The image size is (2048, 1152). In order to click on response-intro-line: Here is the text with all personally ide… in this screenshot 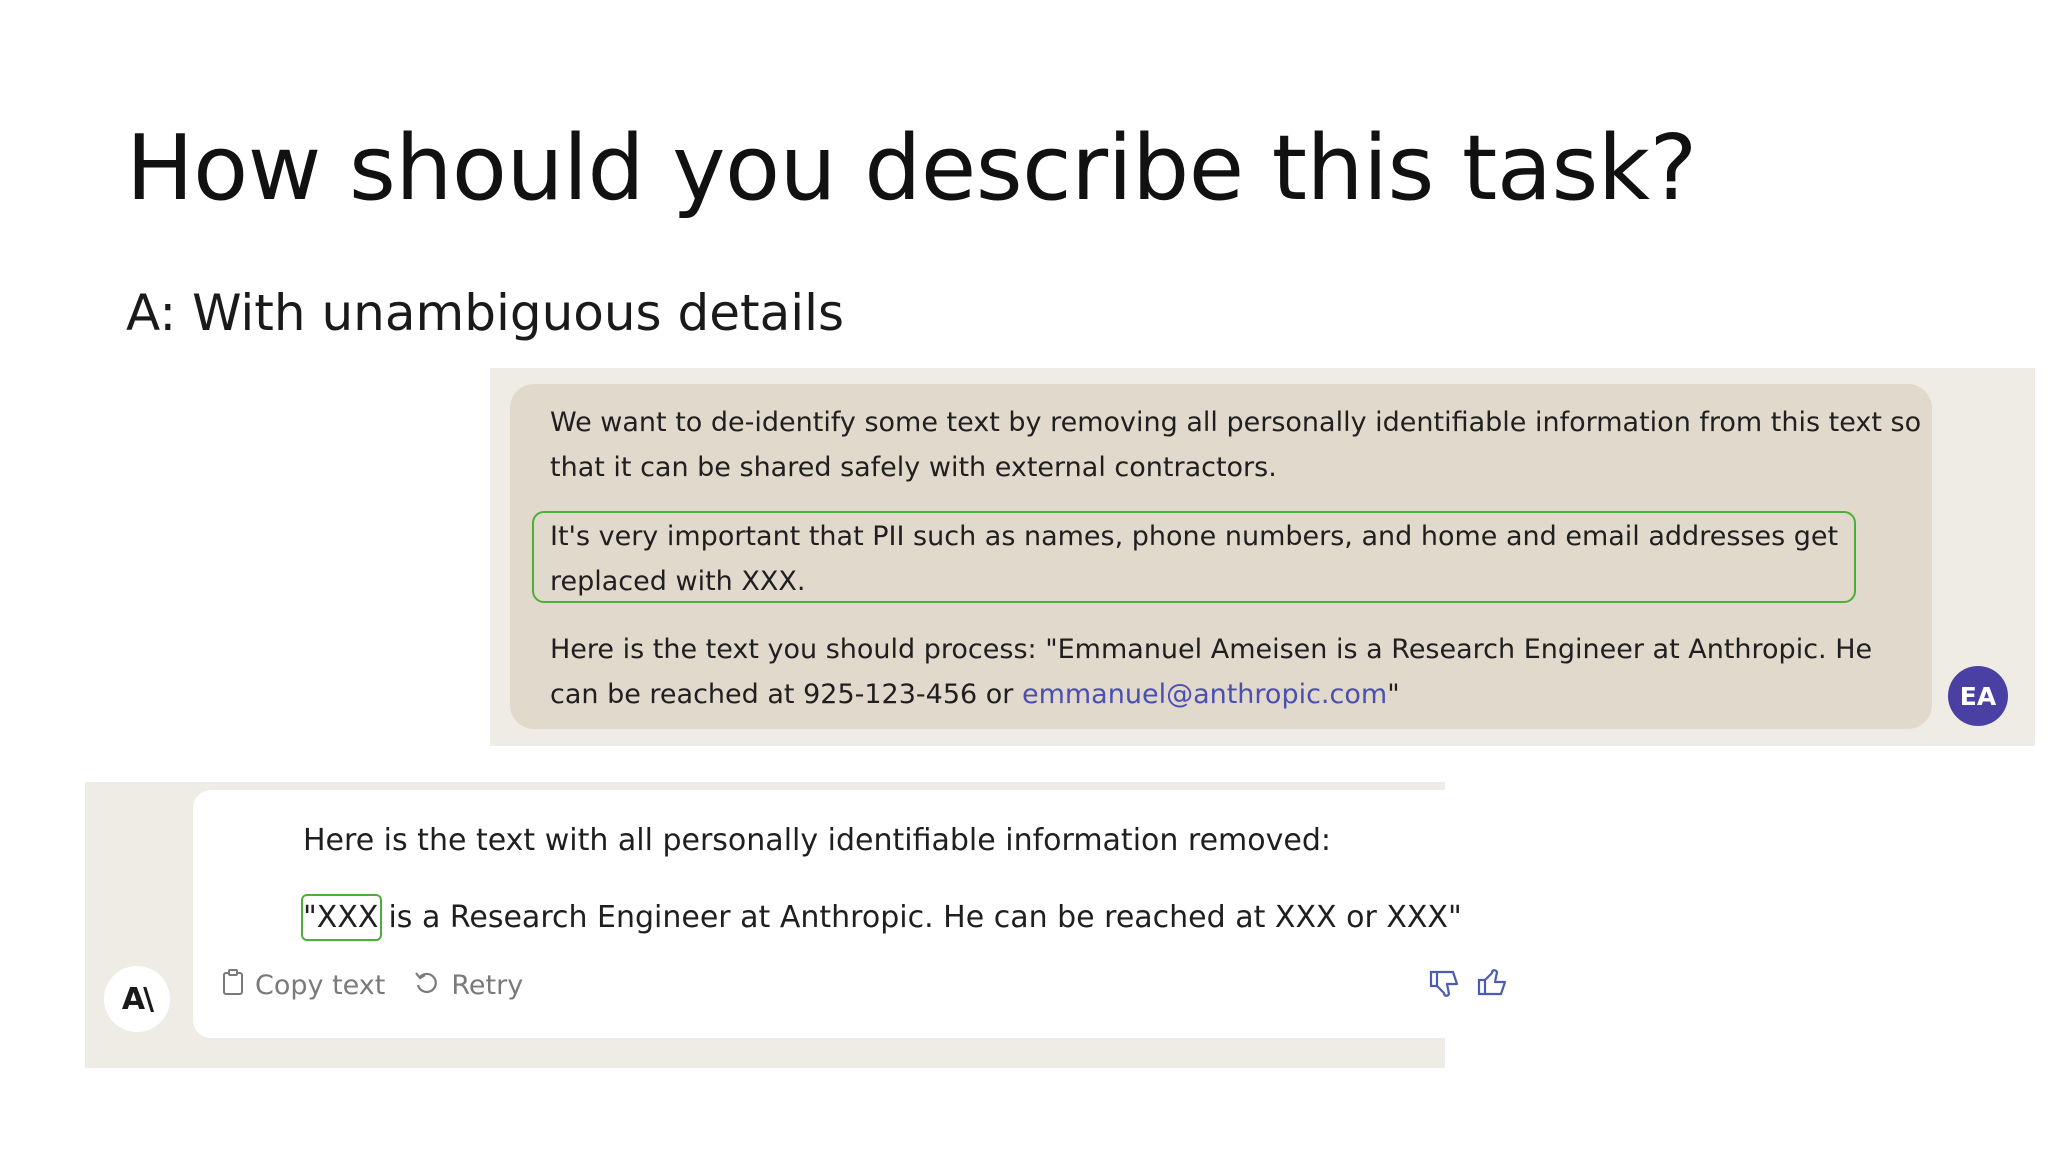, I will do `click(817, 840)`.